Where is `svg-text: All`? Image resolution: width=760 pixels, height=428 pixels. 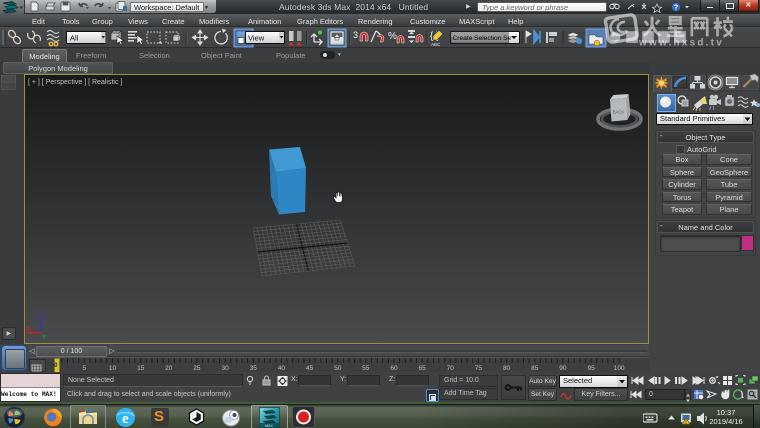 svg-text: All is located at coordinates (74, 38).